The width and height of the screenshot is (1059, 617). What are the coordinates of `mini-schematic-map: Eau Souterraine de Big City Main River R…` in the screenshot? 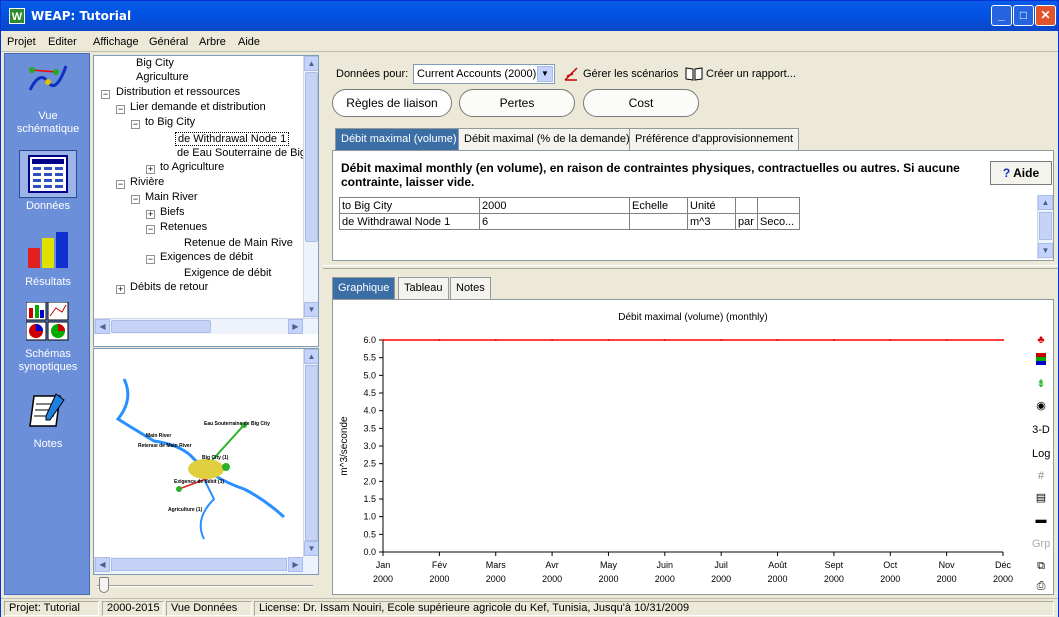 It's located at (206, 461).